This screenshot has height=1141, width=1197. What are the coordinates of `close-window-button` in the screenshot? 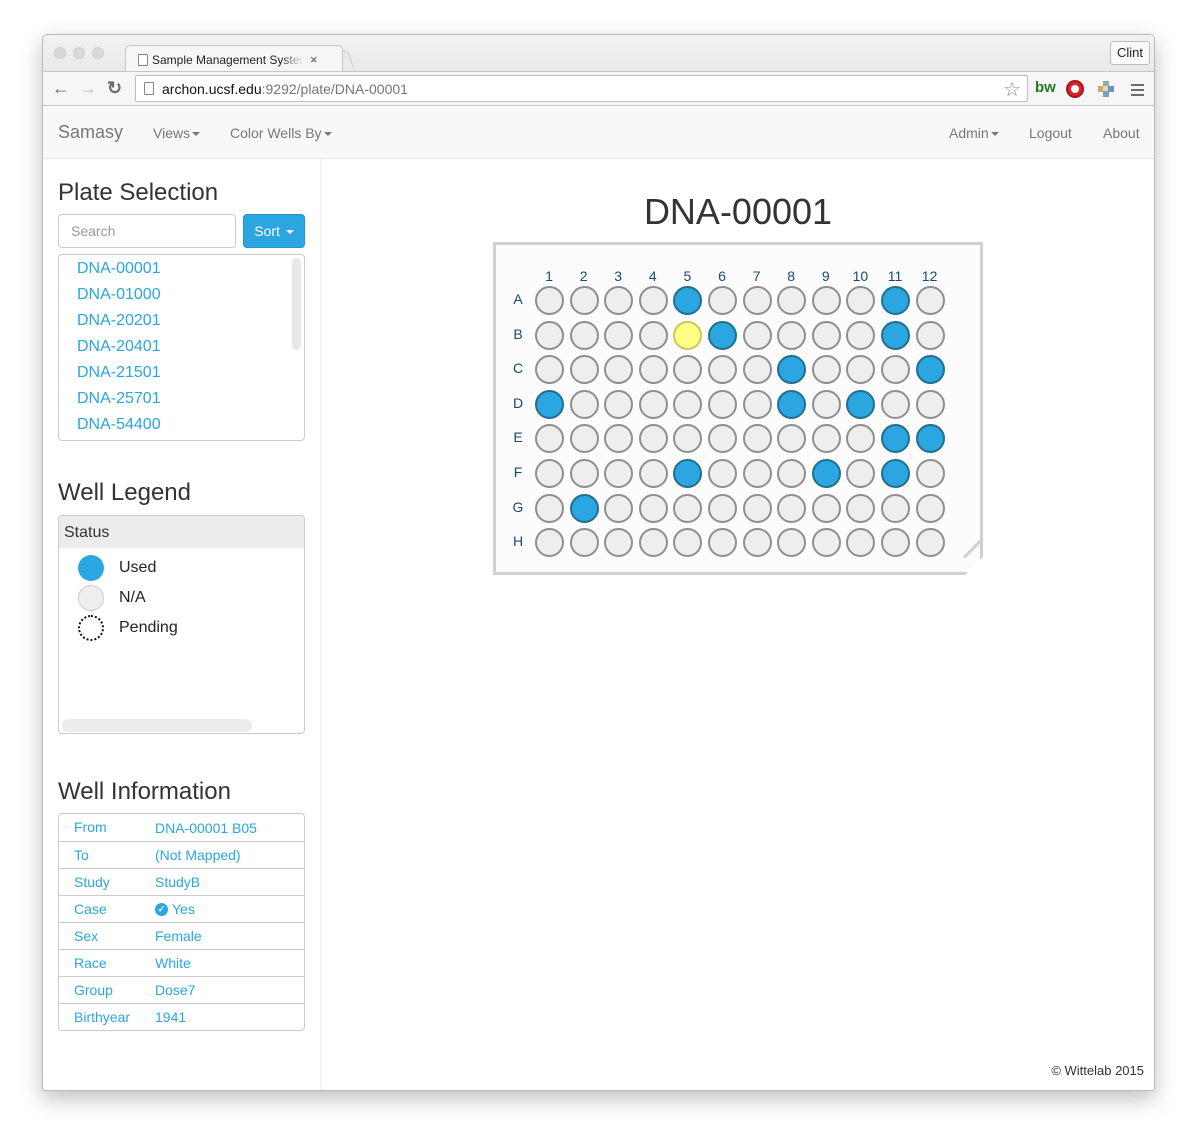 It's located at (60, 53).